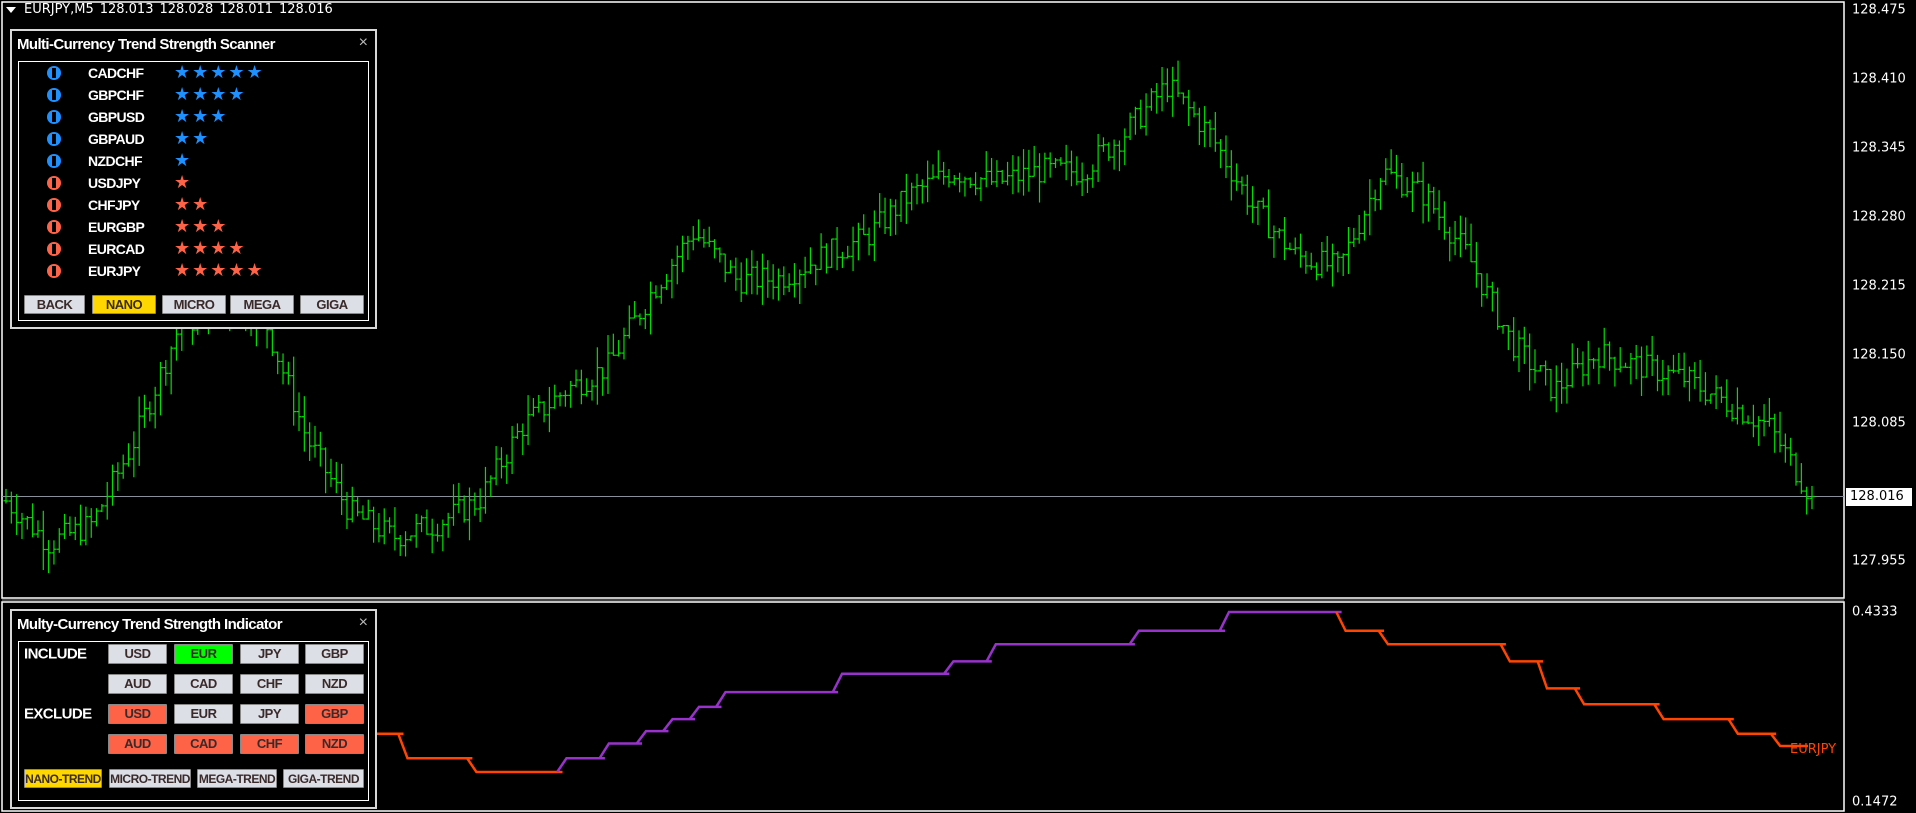  I want to click on pair-name: EURCAD, so click(116, 249).